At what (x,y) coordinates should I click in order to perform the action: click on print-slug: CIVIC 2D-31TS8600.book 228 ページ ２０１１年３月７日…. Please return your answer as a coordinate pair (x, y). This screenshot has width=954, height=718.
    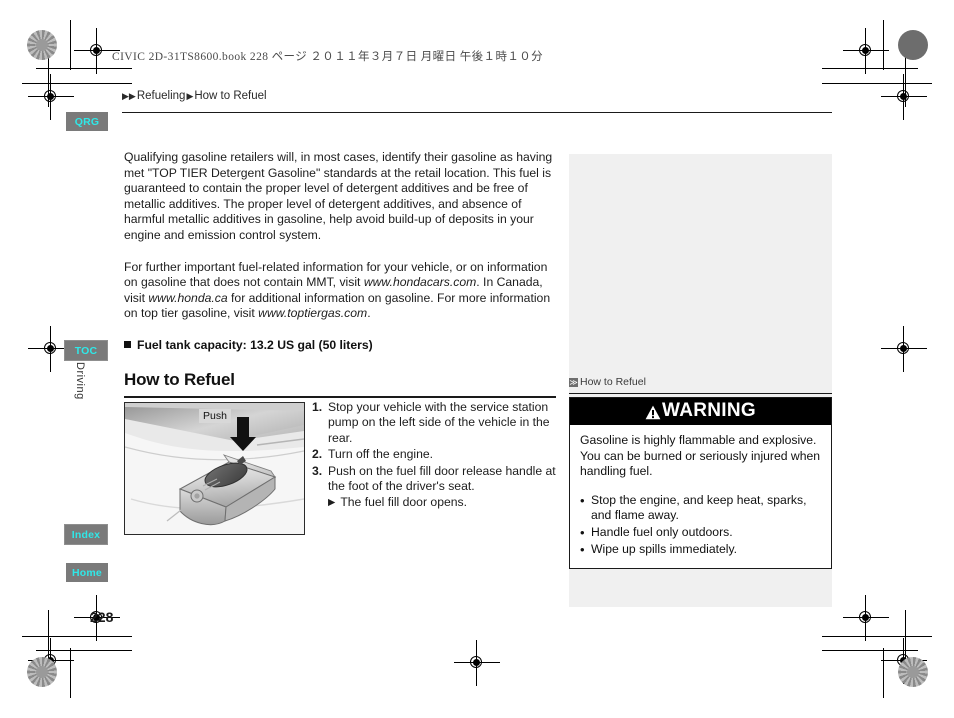
    Looking at the image, I should click on (328, 57).